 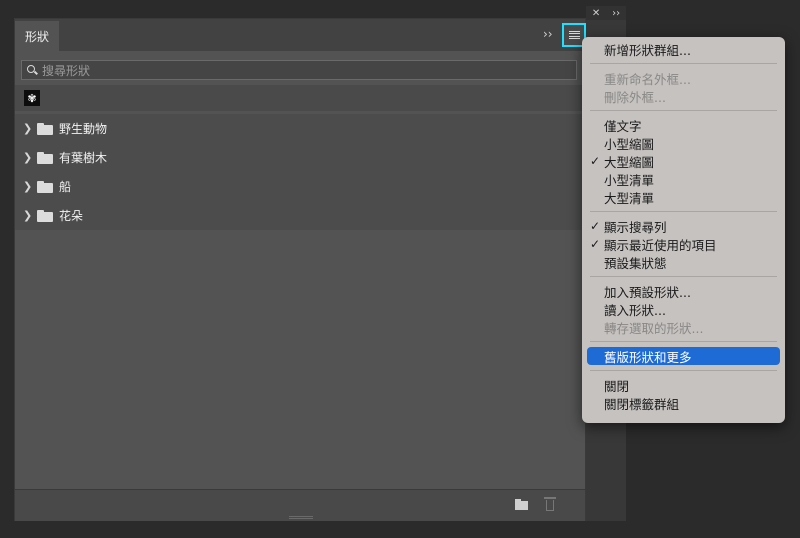 What do you see at coordinates (300, 186) in the screenshot?
I see `list-item: ❯ 船` at bounding box center [300, 186].